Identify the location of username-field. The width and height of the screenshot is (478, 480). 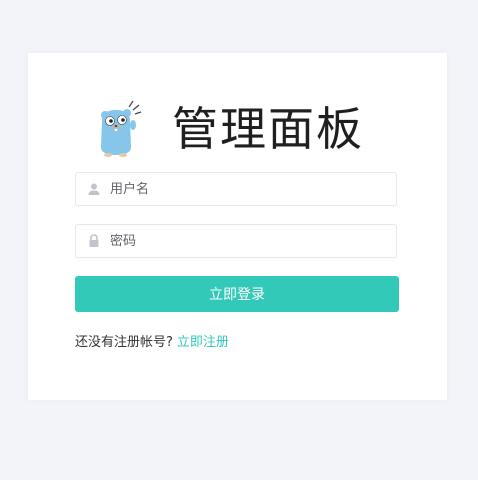
(236, 189).